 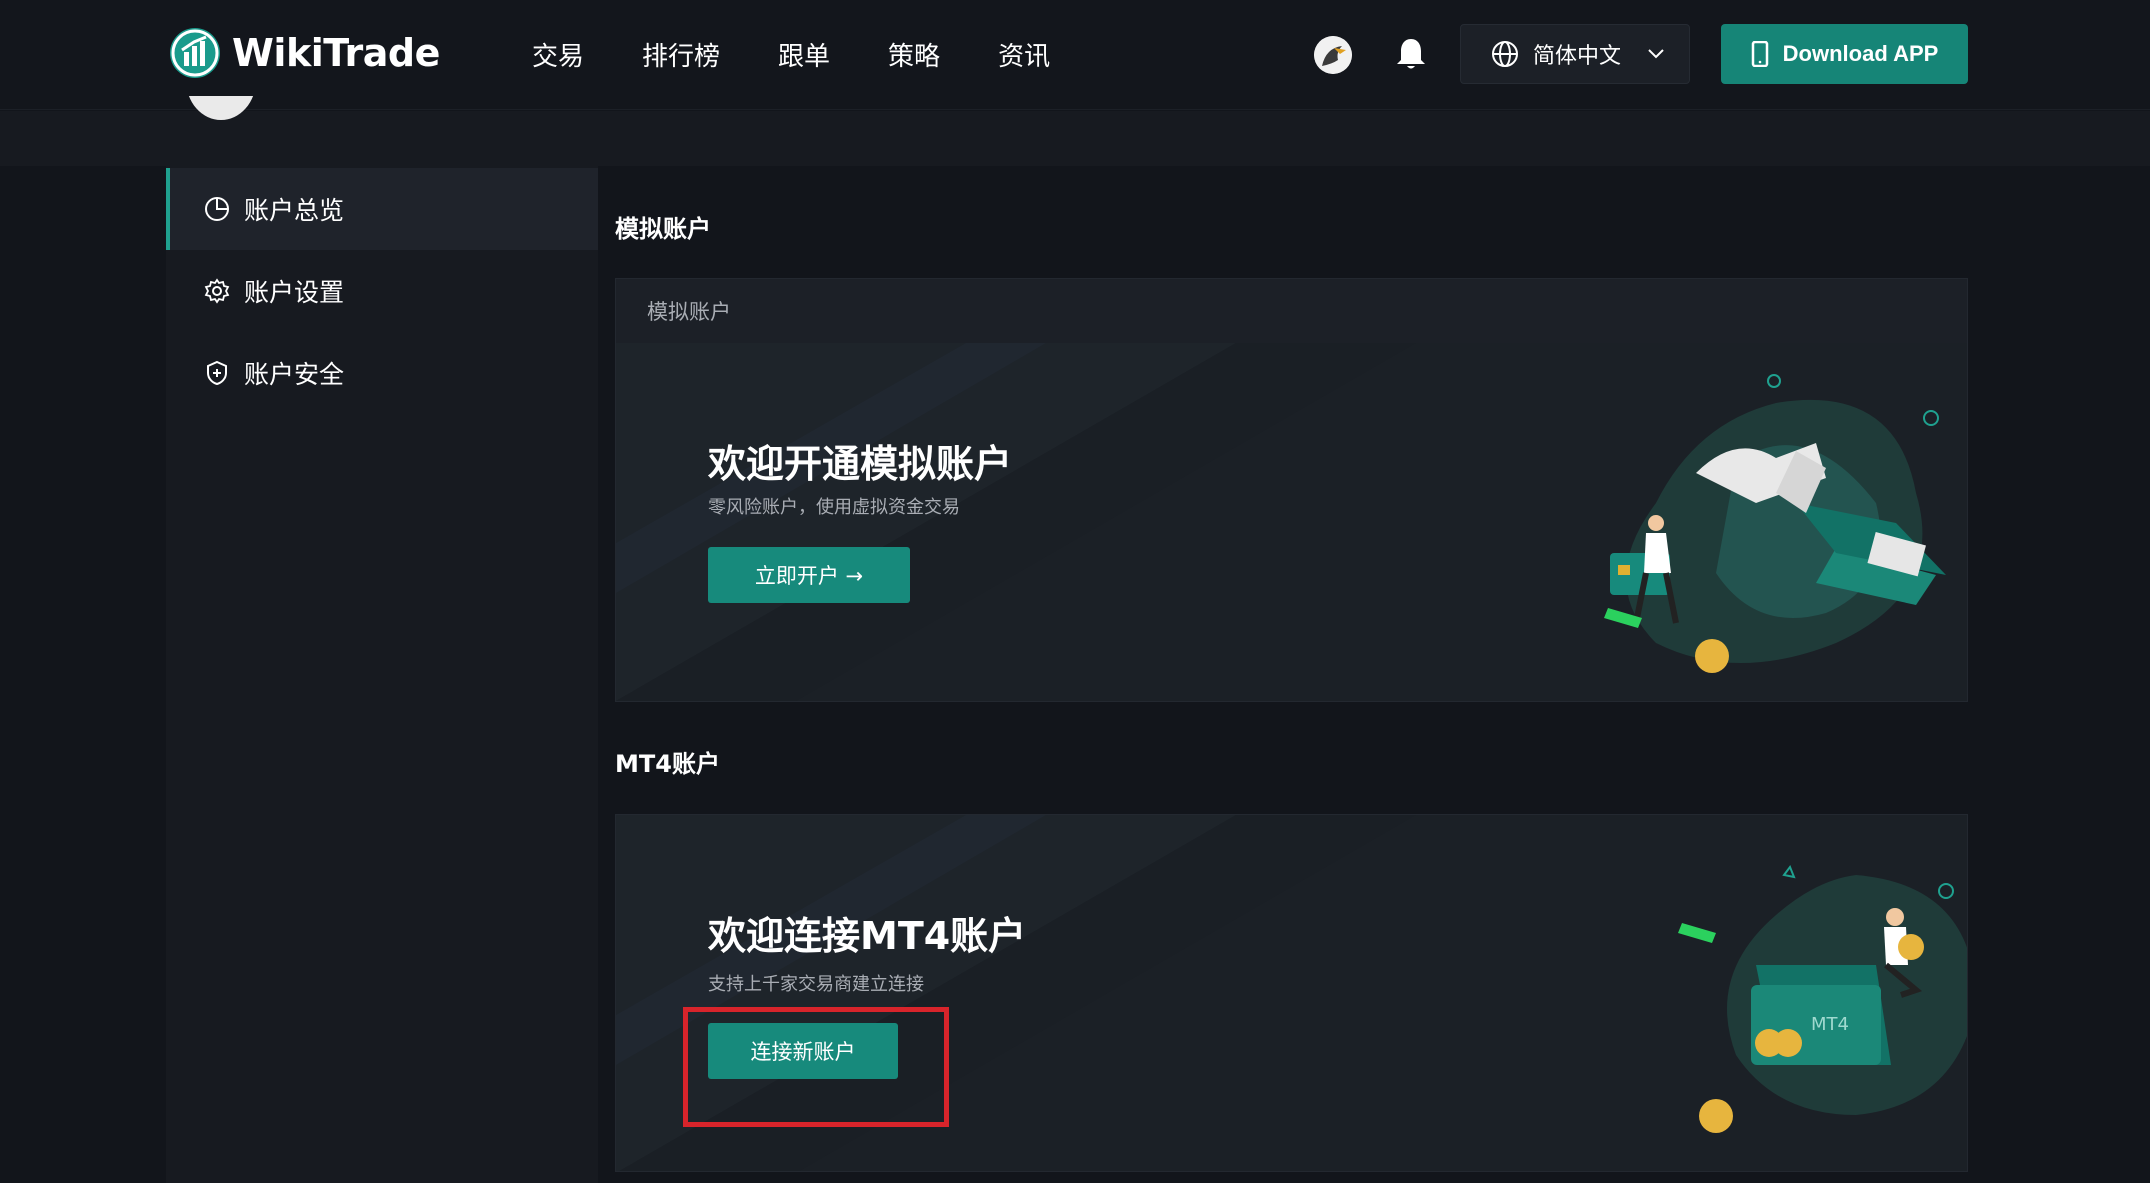 I want to click on main-nav: 交易 排行榜 跟单 策略 资讯, so click(x=820, y=54).